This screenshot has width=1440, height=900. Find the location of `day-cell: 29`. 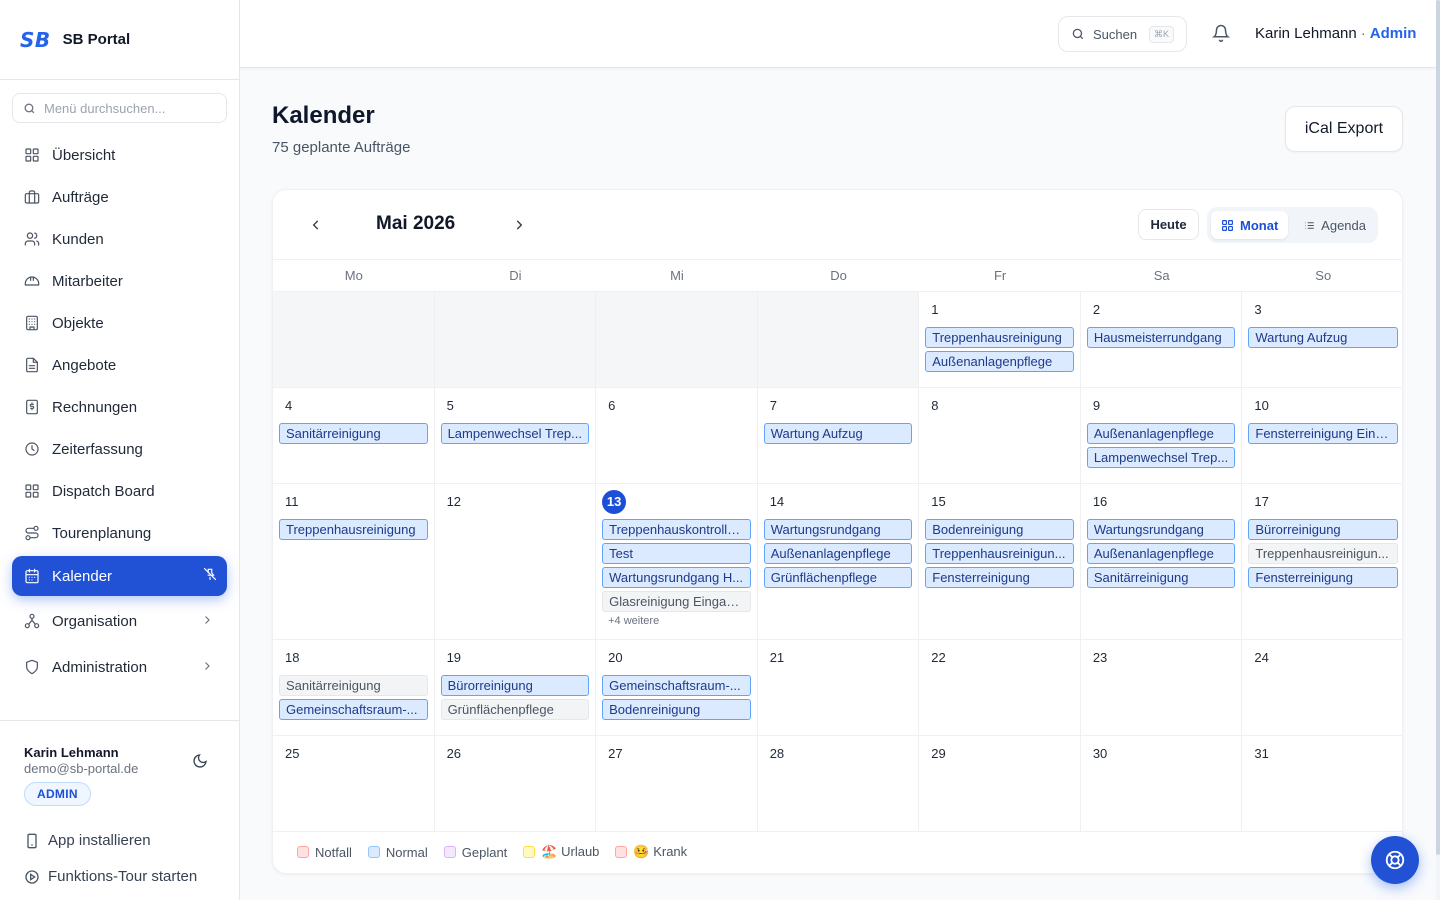

day-cell: 29 is located at coordinates (1000, 783).